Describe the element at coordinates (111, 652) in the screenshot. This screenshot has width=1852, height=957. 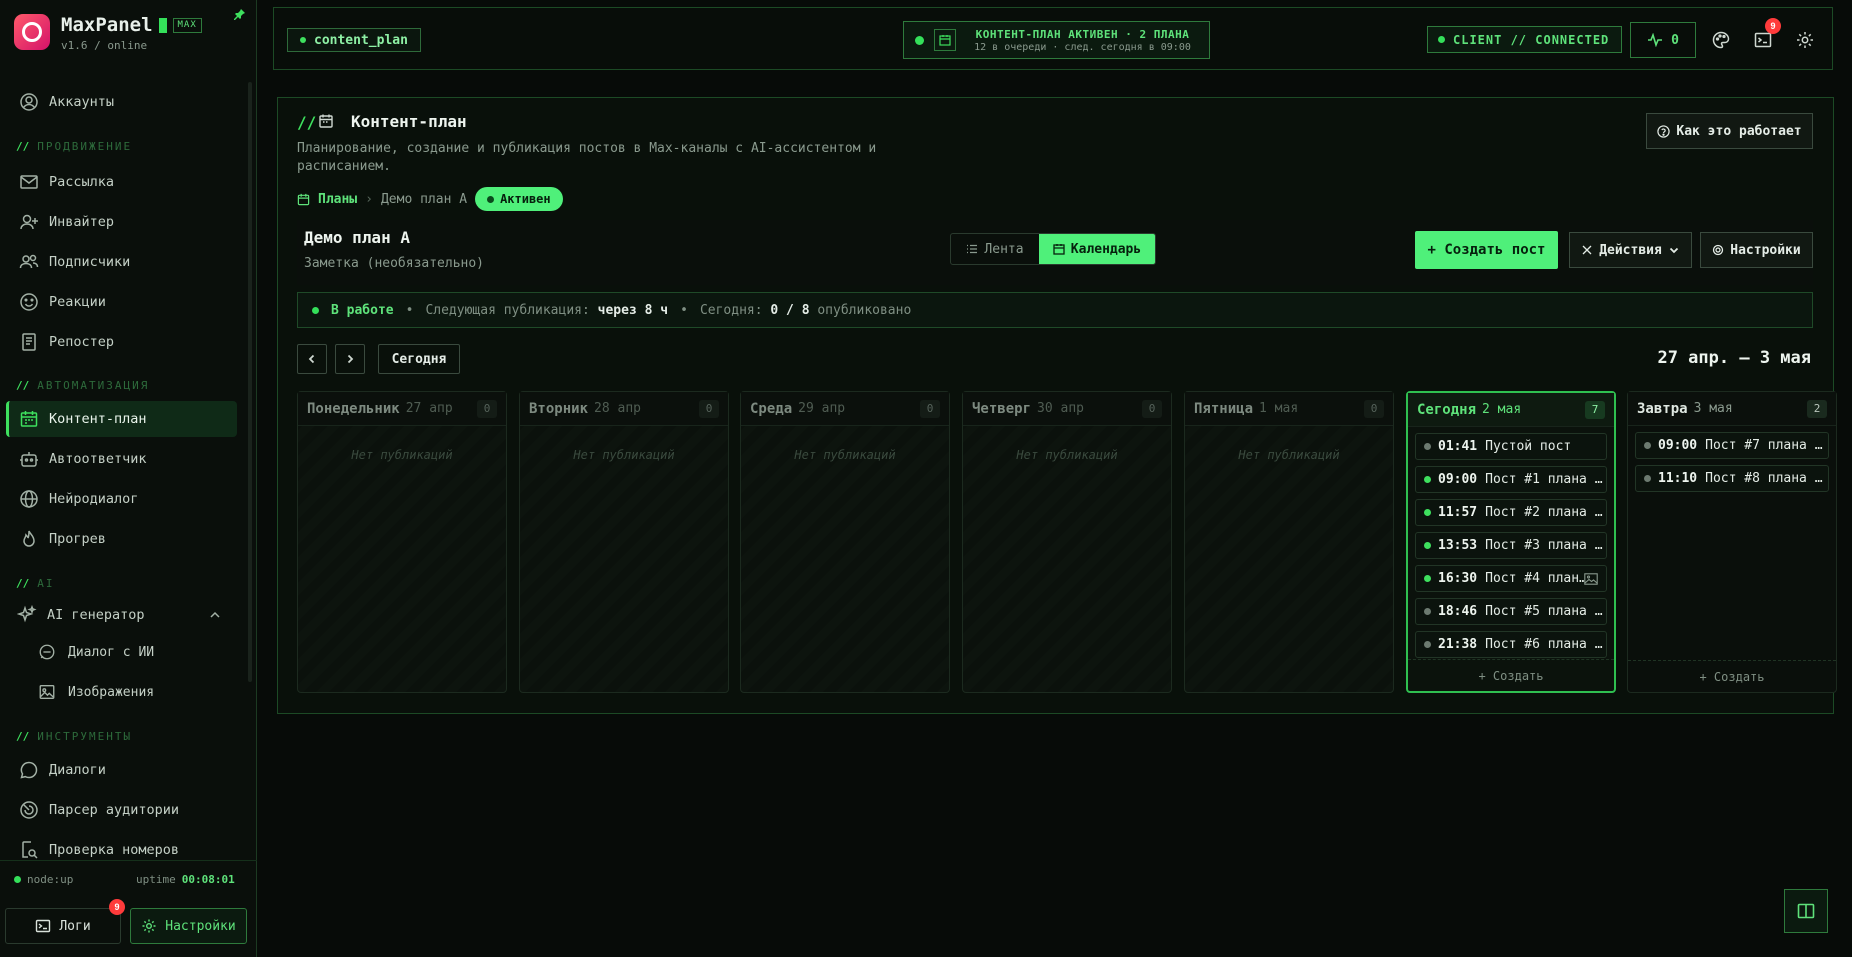
I see `sidebar-item-label: Диалог с ИИ` at that location.